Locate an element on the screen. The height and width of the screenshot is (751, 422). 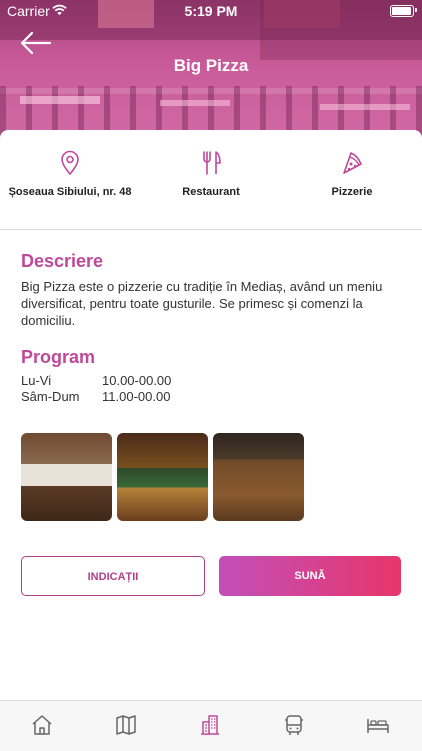
page-title: Big Pizza is located at coordinates (211, 65).